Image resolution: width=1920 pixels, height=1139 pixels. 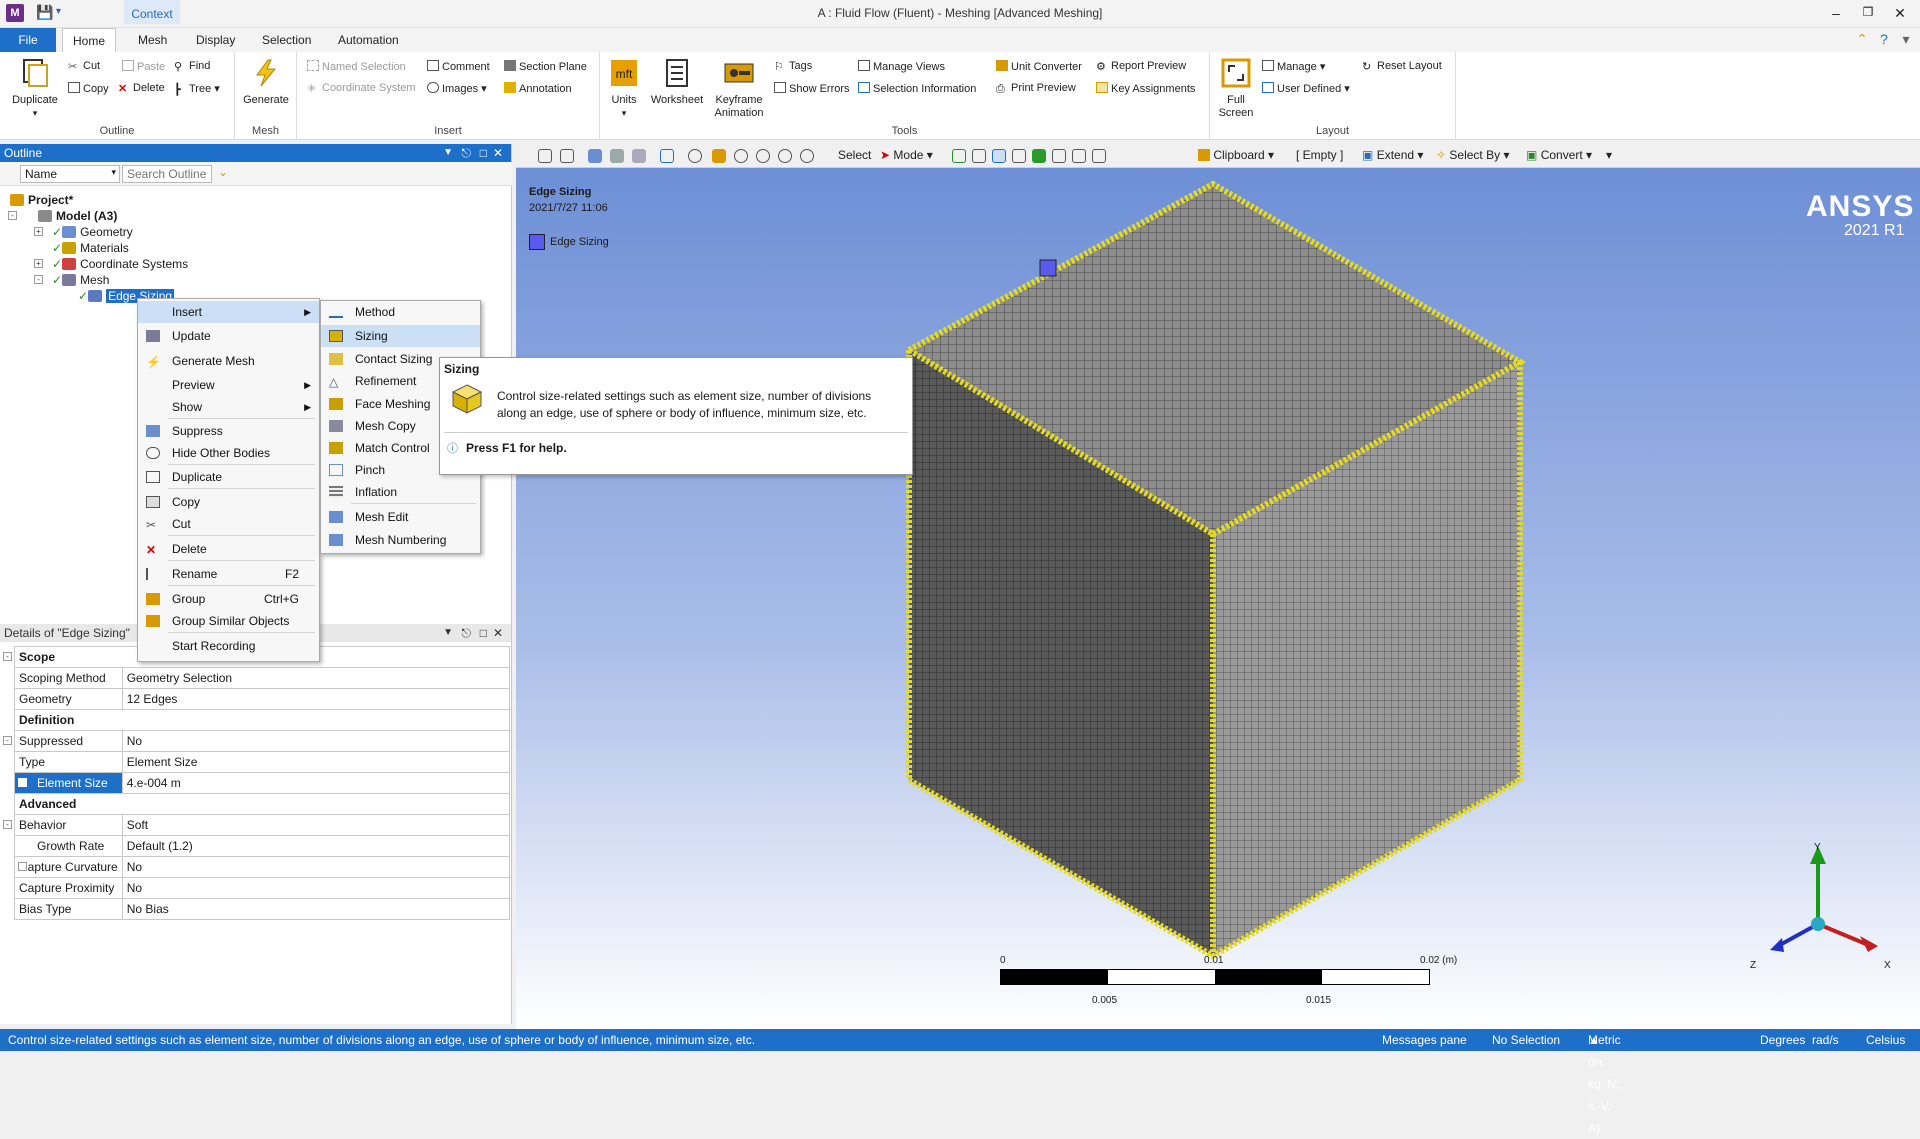 I want to click on ribbon-options-icon: ▾, so click(x=1906, y=39).